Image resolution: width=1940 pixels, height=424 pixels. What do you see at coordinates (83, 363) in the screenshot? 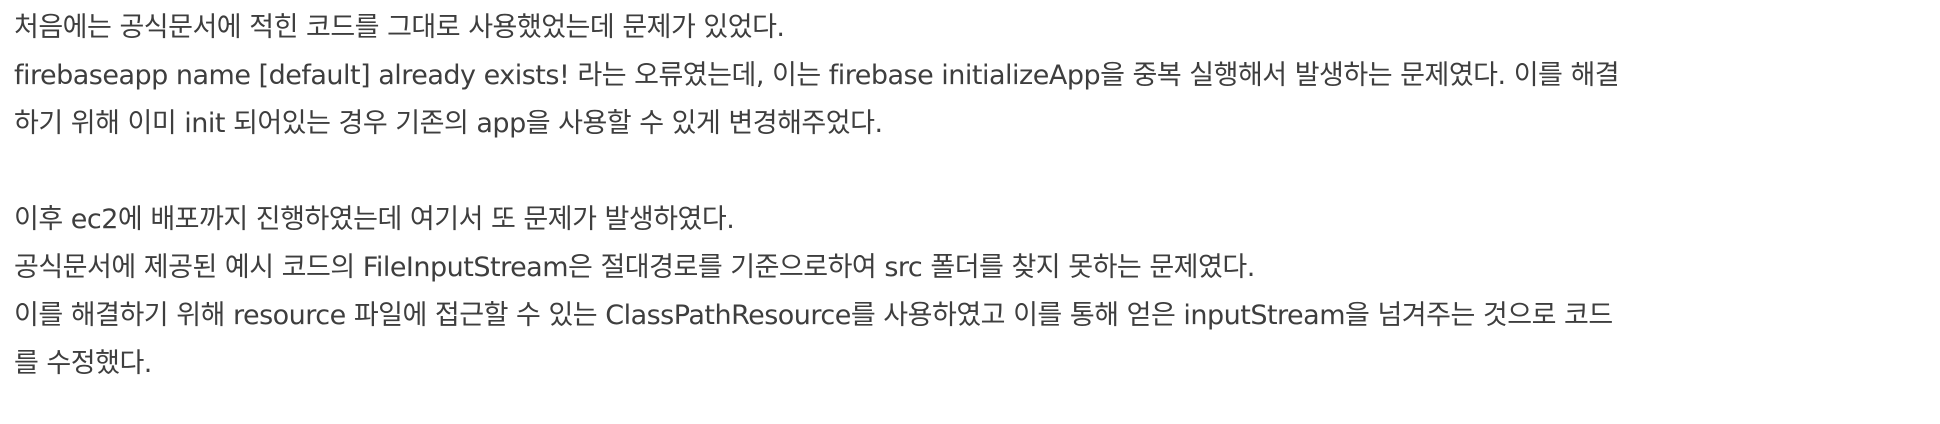
I see `paragraph-line: 를 수정했다.` at bounding box center [83, 363].